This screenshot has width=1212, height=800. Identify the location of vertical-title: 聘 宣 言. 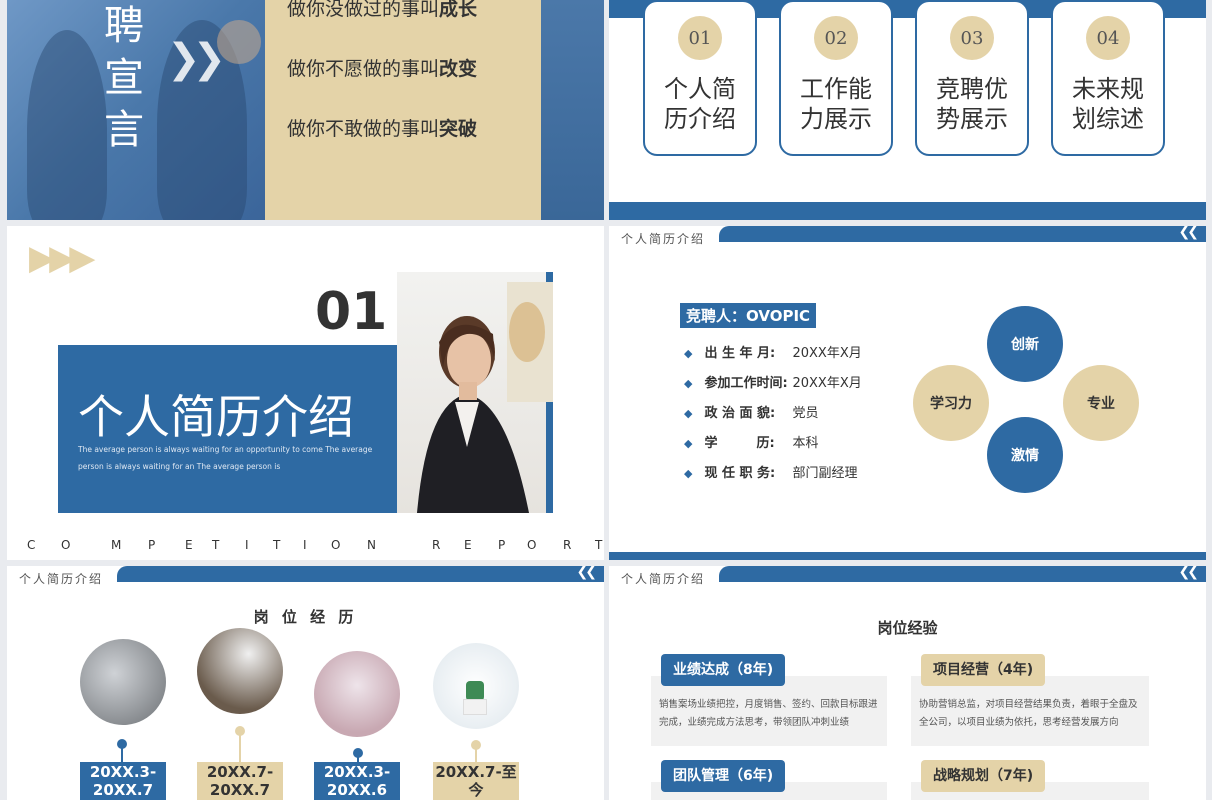
(124, 78).